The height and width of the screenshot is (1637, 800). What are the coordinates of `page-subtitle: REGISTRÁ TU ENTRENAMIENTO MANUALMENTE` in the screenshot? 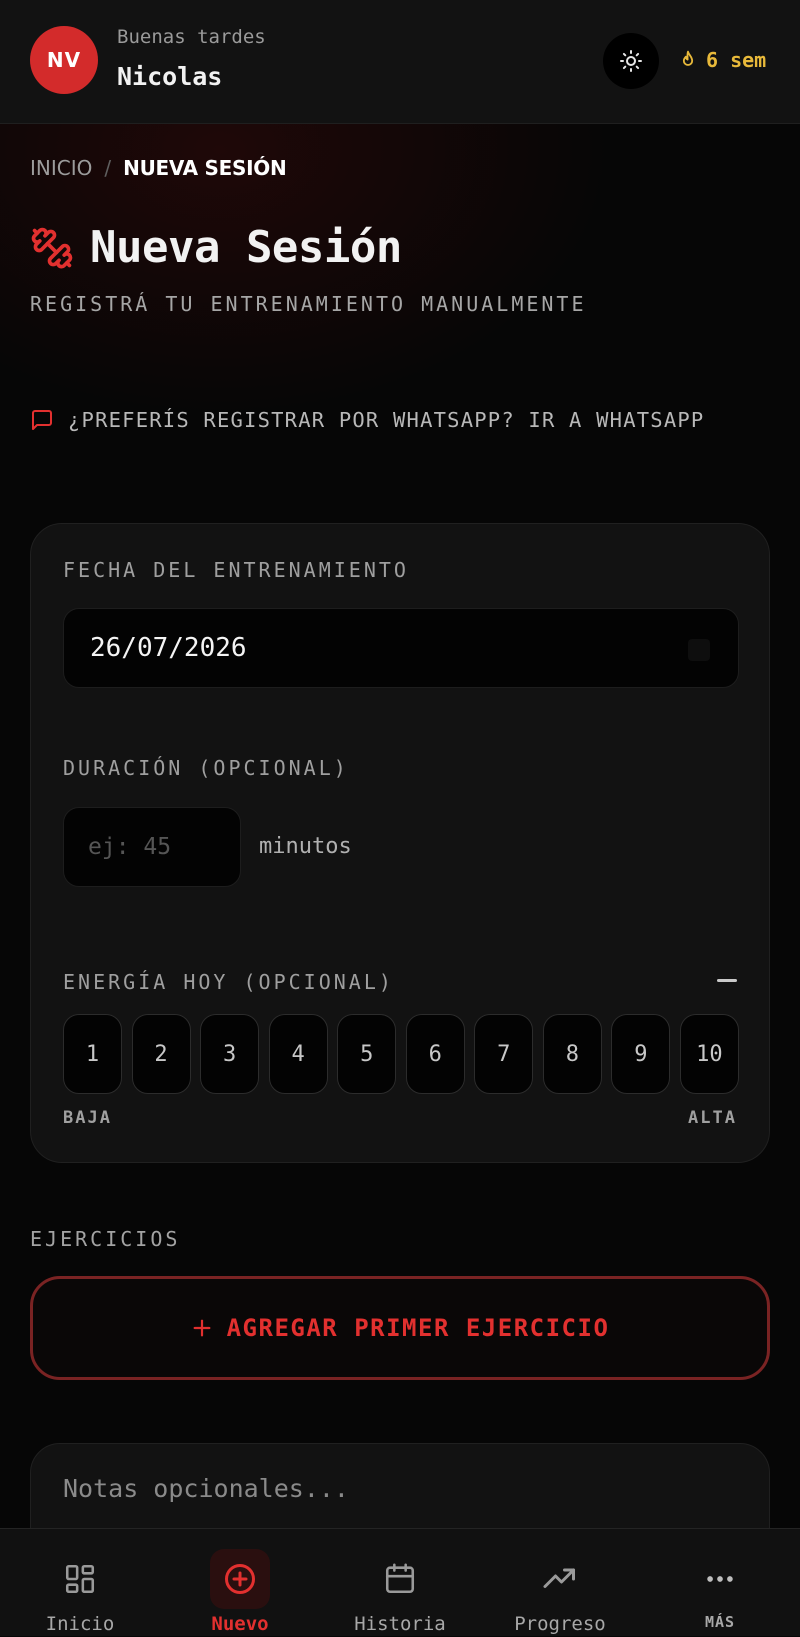 It's located at (308, 304).